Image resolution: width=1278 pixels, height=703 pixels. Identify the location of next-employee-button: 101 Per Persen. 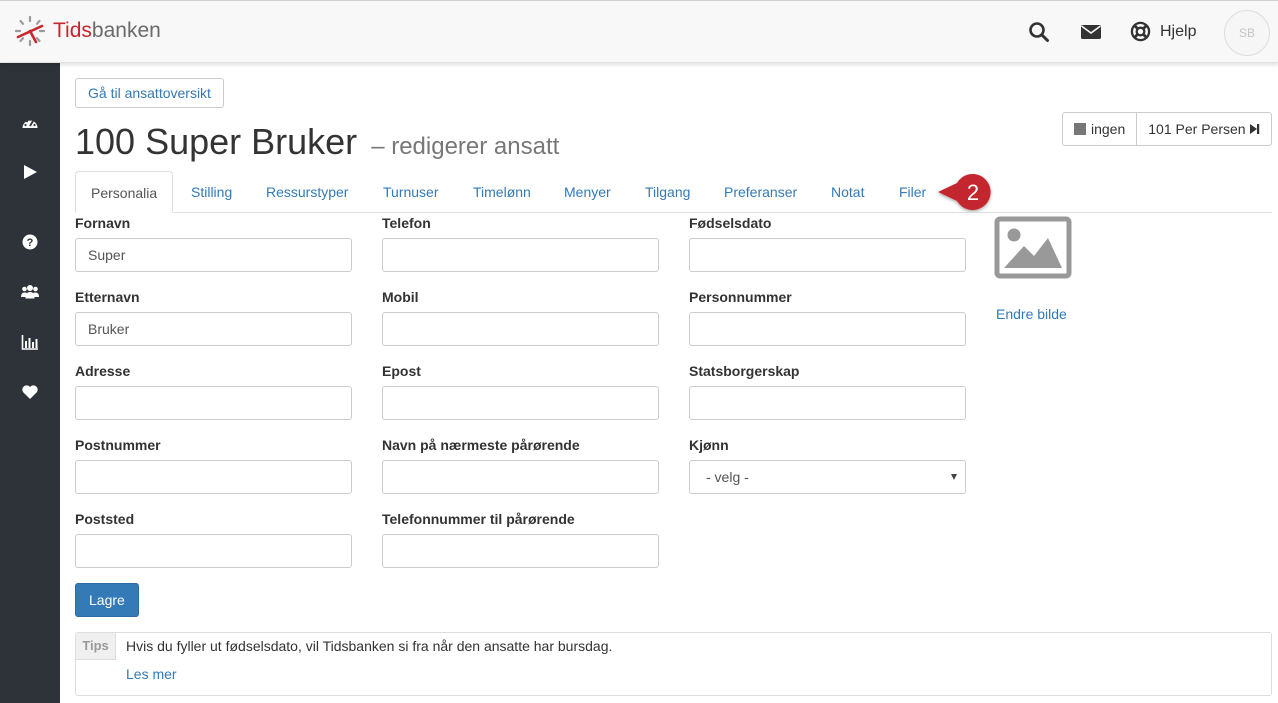
(1203, 129).